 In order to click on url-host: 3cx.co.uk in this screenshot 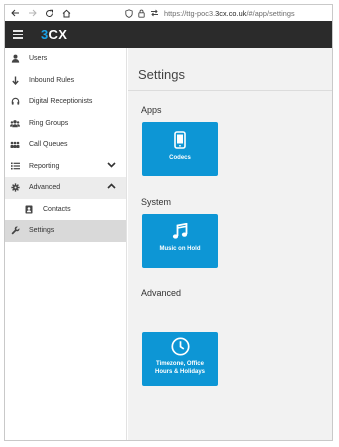, I will do `click(231, 13)`.